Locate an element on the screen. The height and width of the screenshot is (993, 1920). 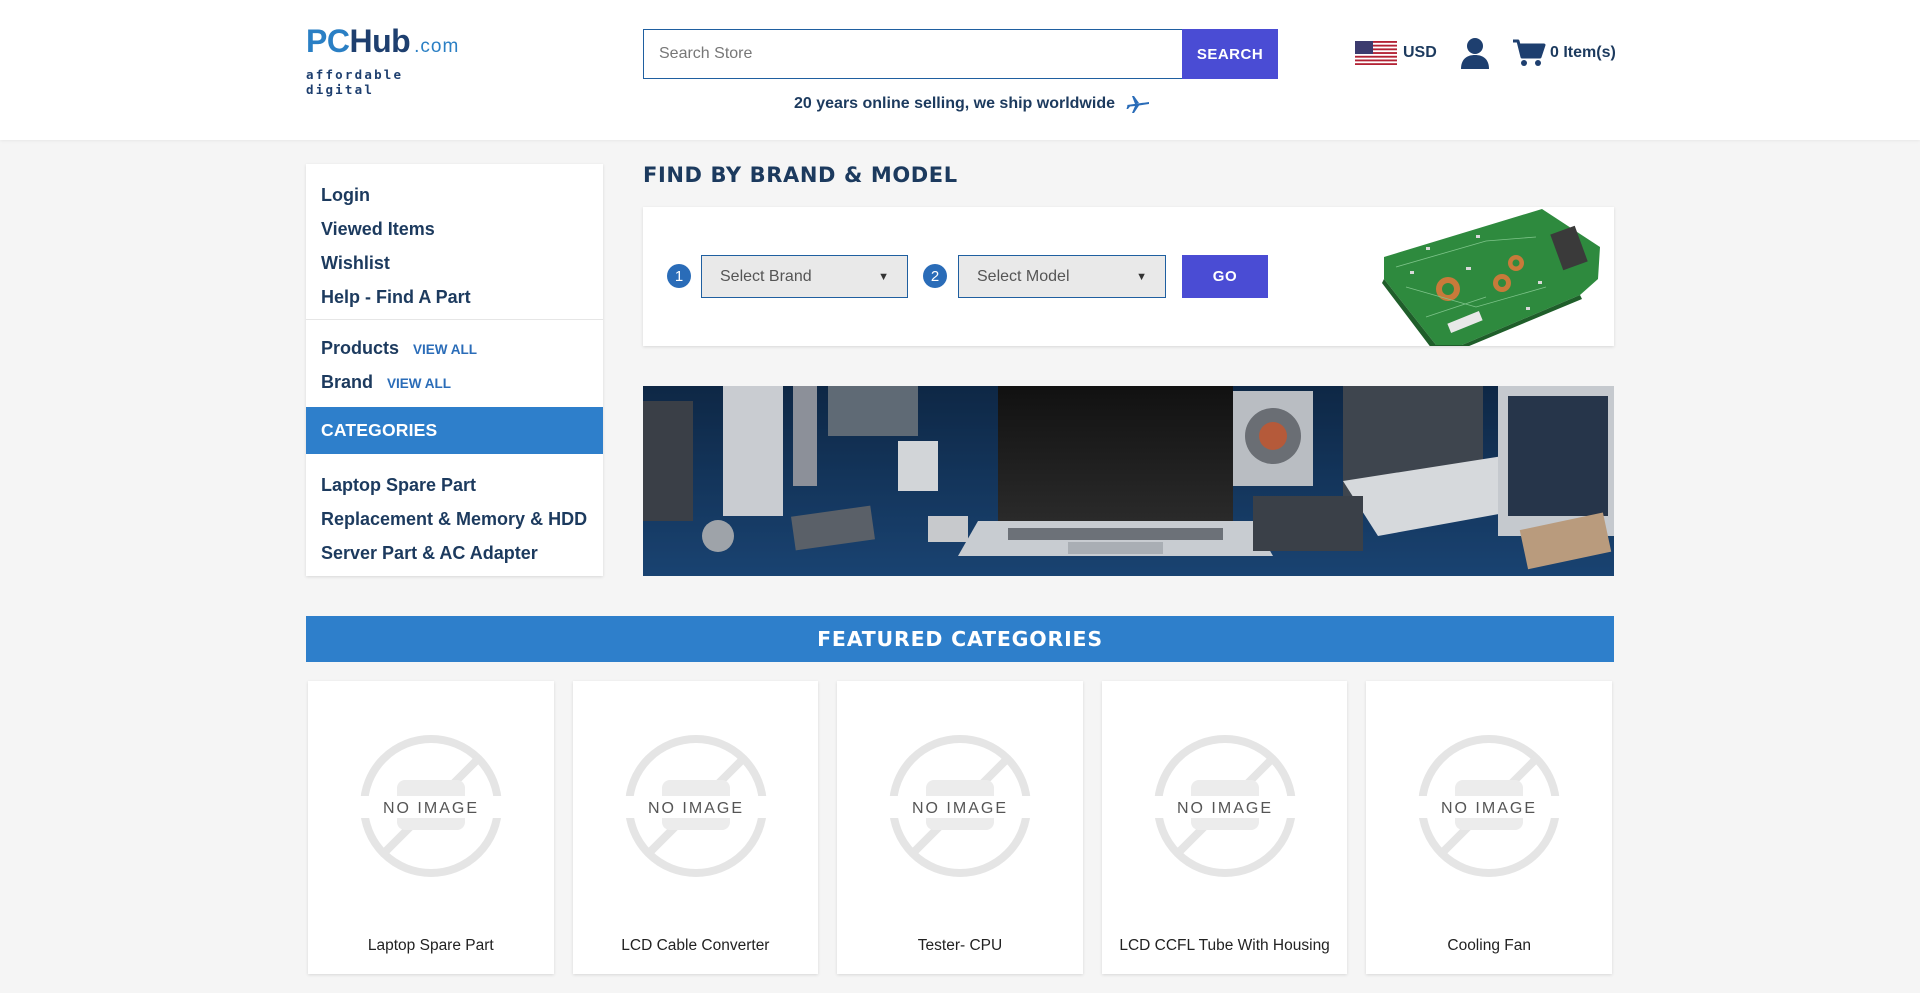
category-link: Replacement & Memory & HDD is located at coordinates (454, 519).